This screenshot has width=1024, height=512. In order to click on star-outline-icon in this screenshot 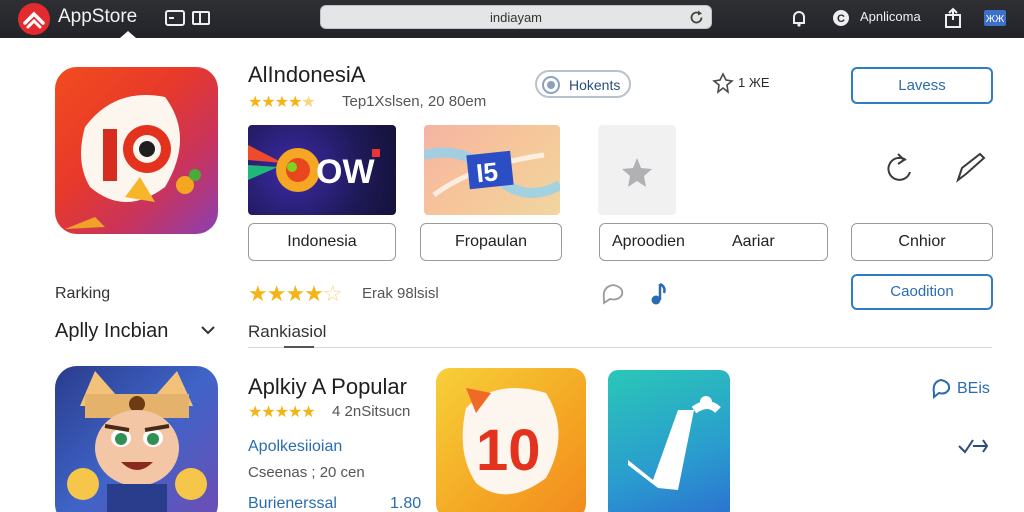, I will do `click(723, 83)`.